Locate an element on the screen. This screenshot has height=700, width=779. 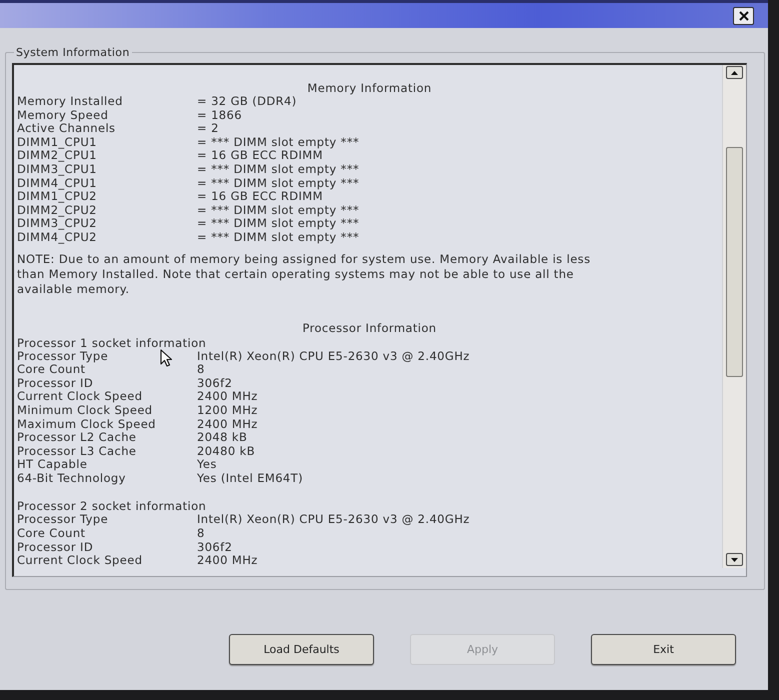
scroll-down-button is located at coordinates (734, 559).